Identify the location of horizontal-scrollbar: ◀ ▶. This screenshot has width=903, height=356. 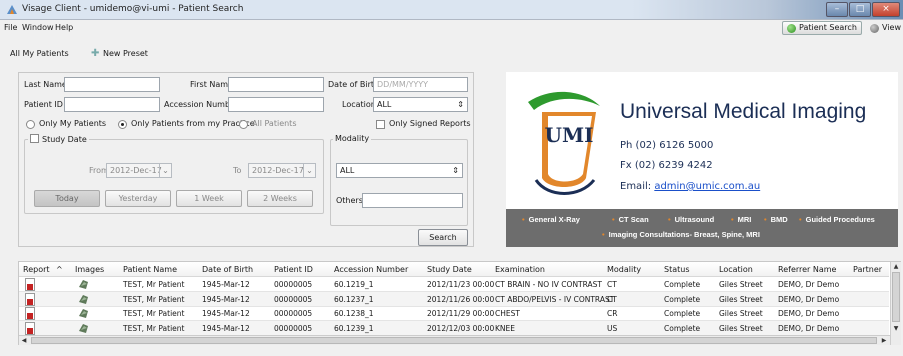
(454, 340).